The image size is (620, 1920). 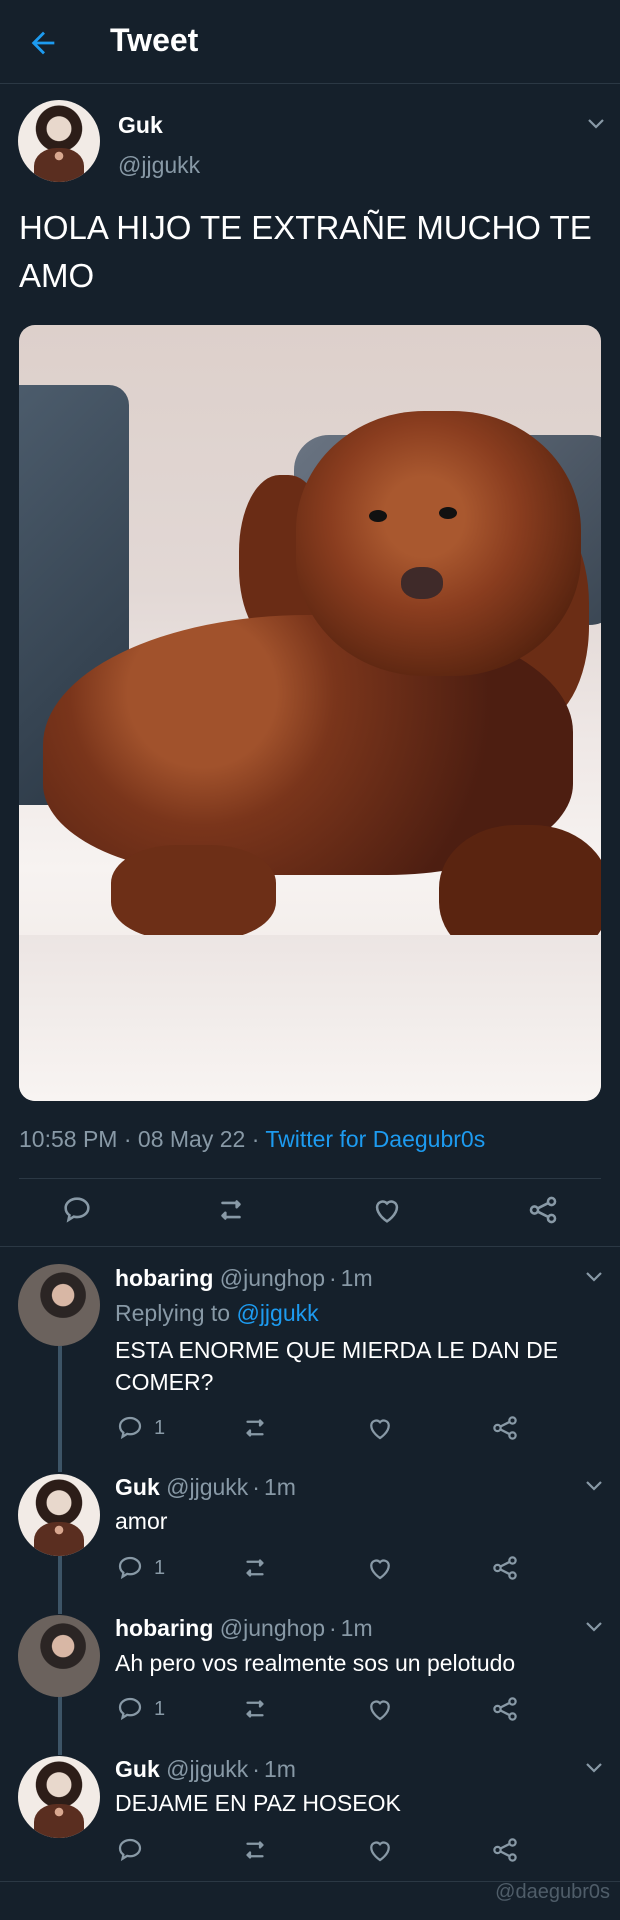 What do you see at coordinates (552, 1892) in the screenshot?
I see `watermark: @daegubr0s` at bounding box center [552, 1892].